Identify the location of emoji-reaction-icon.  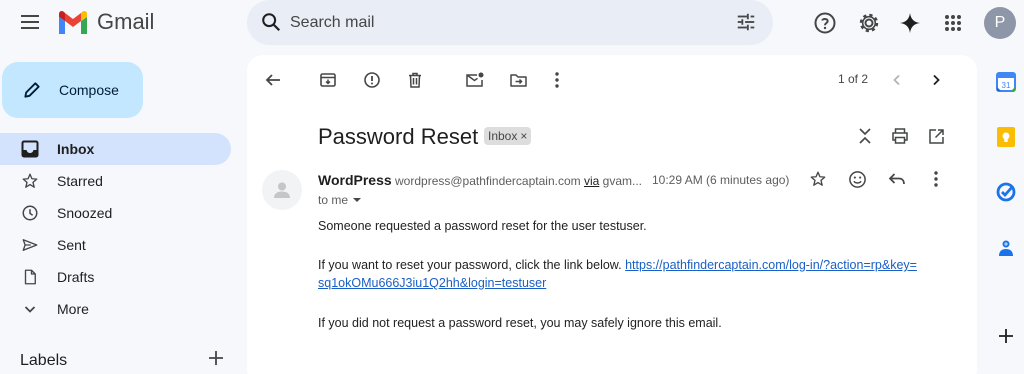
(857, 179).